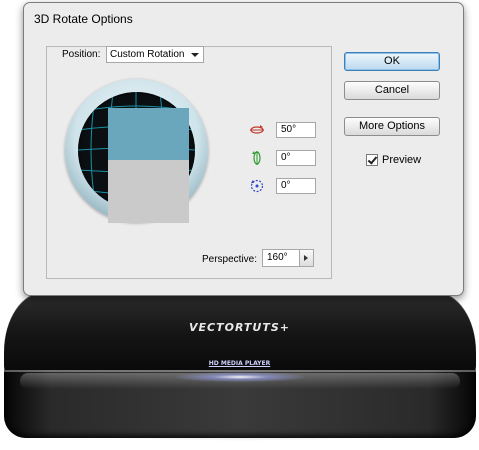 This screenshot has width=479, height=450. Describe the element at coordinates (239, 363) in the screenshot. I see `device-label: HD MEDIA PLAYER` at that location.